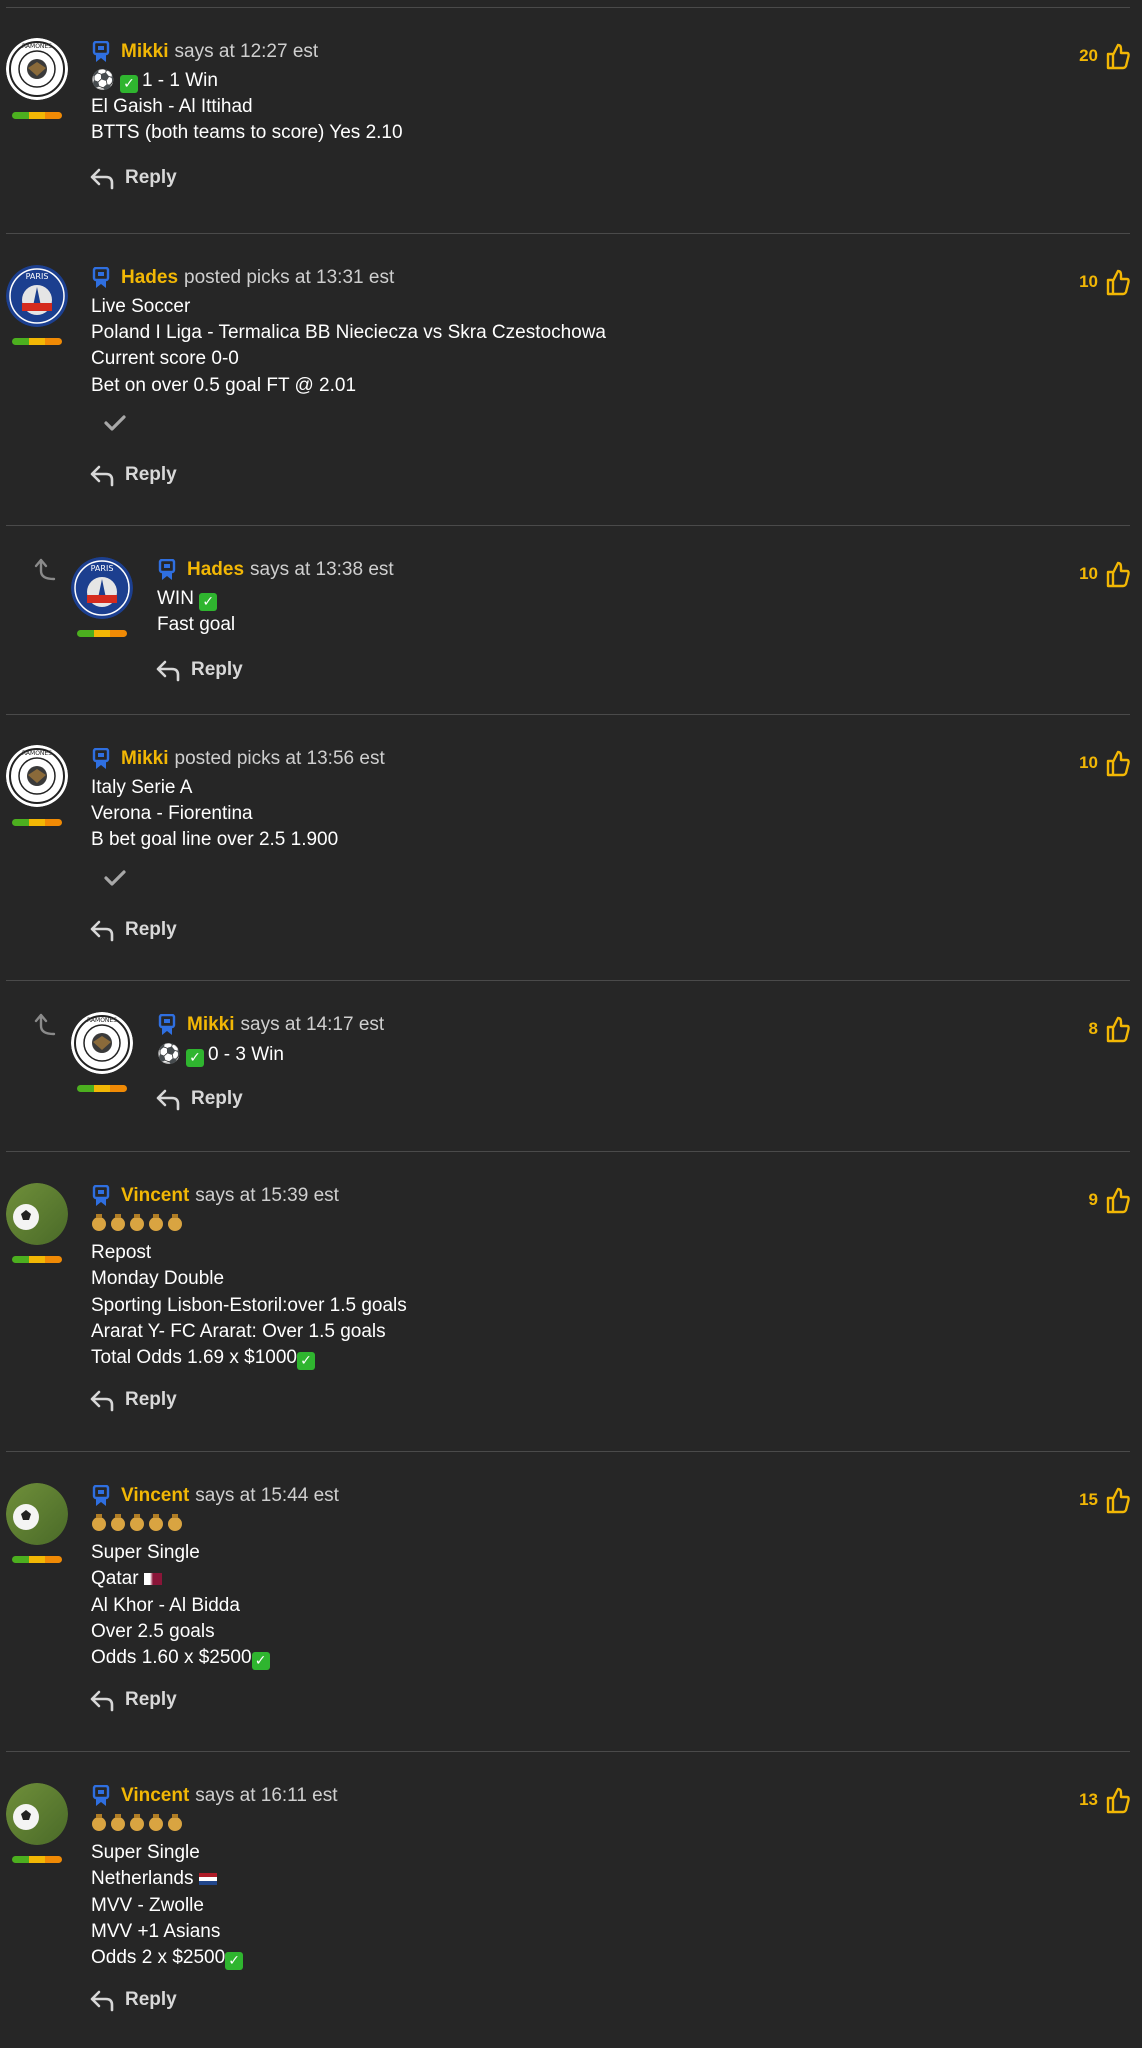 Image resolution: width=1142 pixels, height=2048 pixels. I want to click on like-button: 15, so click(1104, 1500).